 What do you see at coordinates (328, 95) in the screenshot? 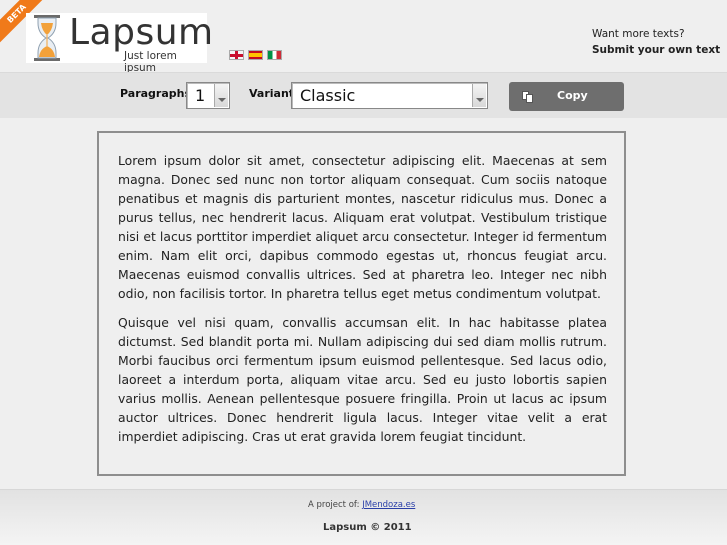
I see `variant-value: Classic` at bounding box center [328, 95].